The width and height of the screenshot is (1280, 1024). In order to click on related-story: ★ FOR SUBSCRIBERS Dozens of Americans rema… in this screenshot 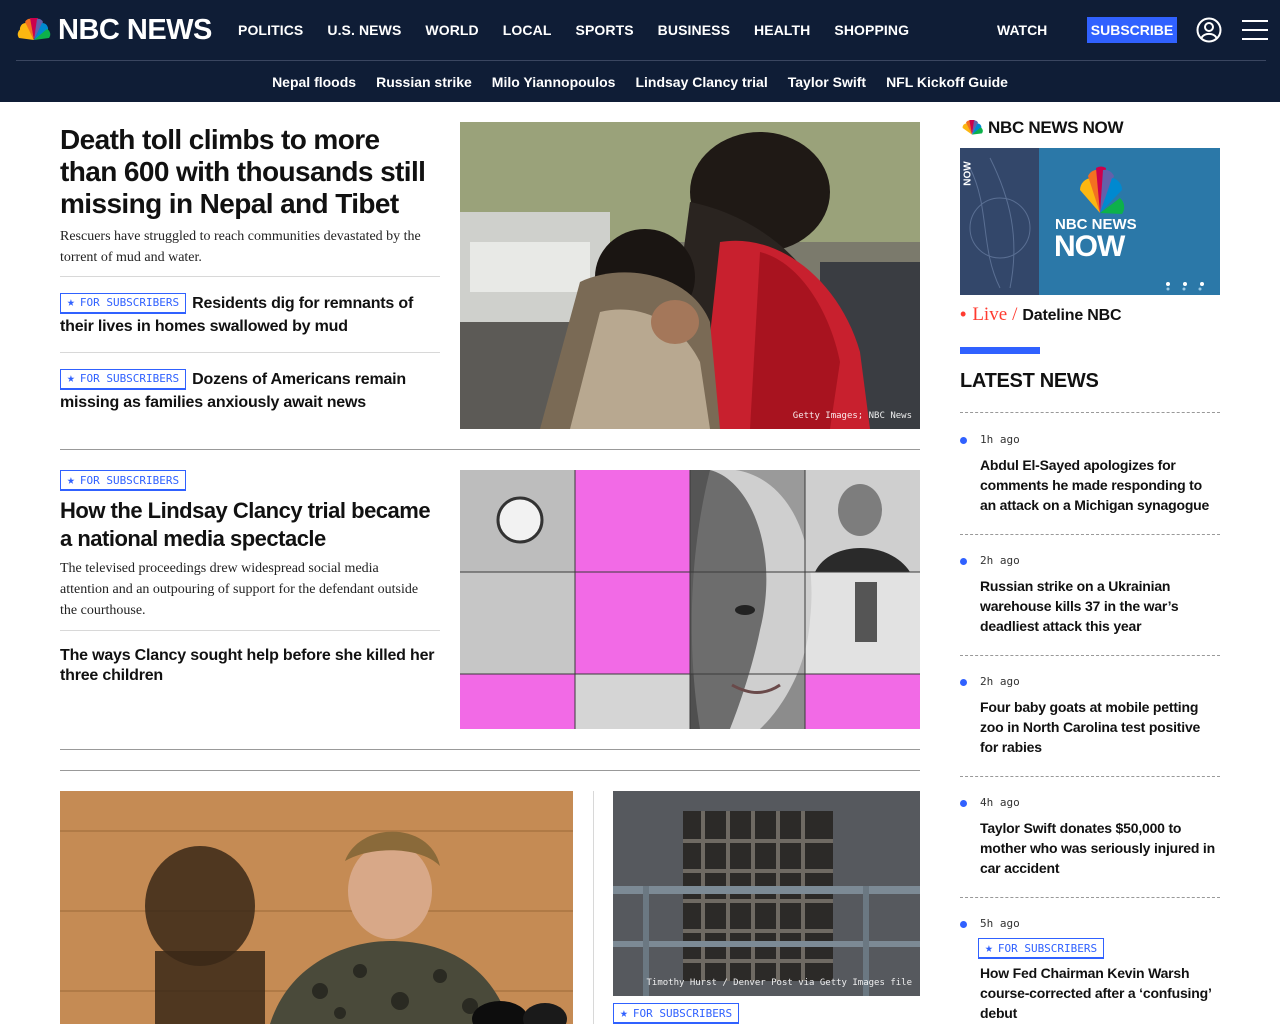, I will do `click(250, 391)`.